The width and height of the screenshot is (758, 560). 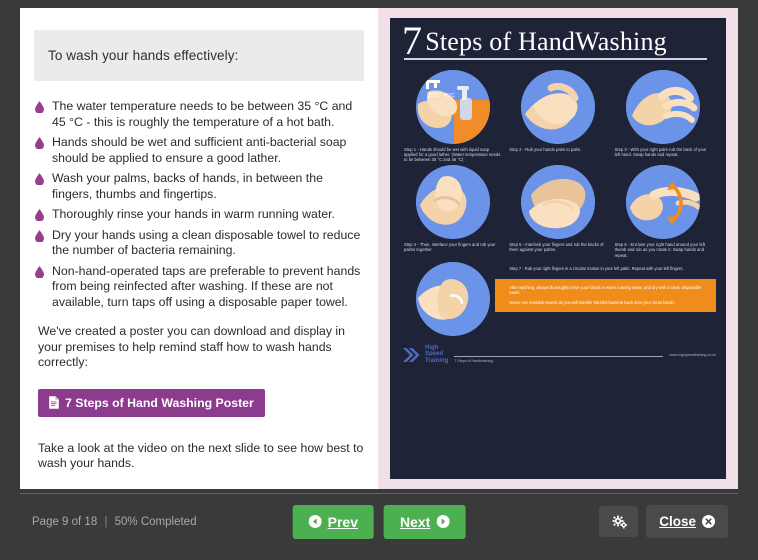 I want to click on completion-indicator: 50% Completed, so click(x=155, y=521).